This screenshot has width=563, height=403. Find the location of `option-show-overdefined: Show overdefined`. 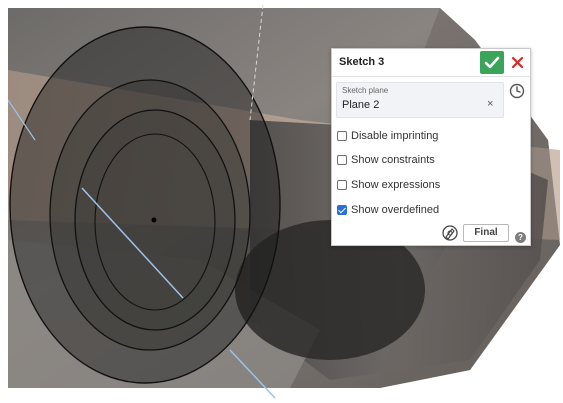

option-show-overdefined: Show overdefined is located at coordinates (412, 211).